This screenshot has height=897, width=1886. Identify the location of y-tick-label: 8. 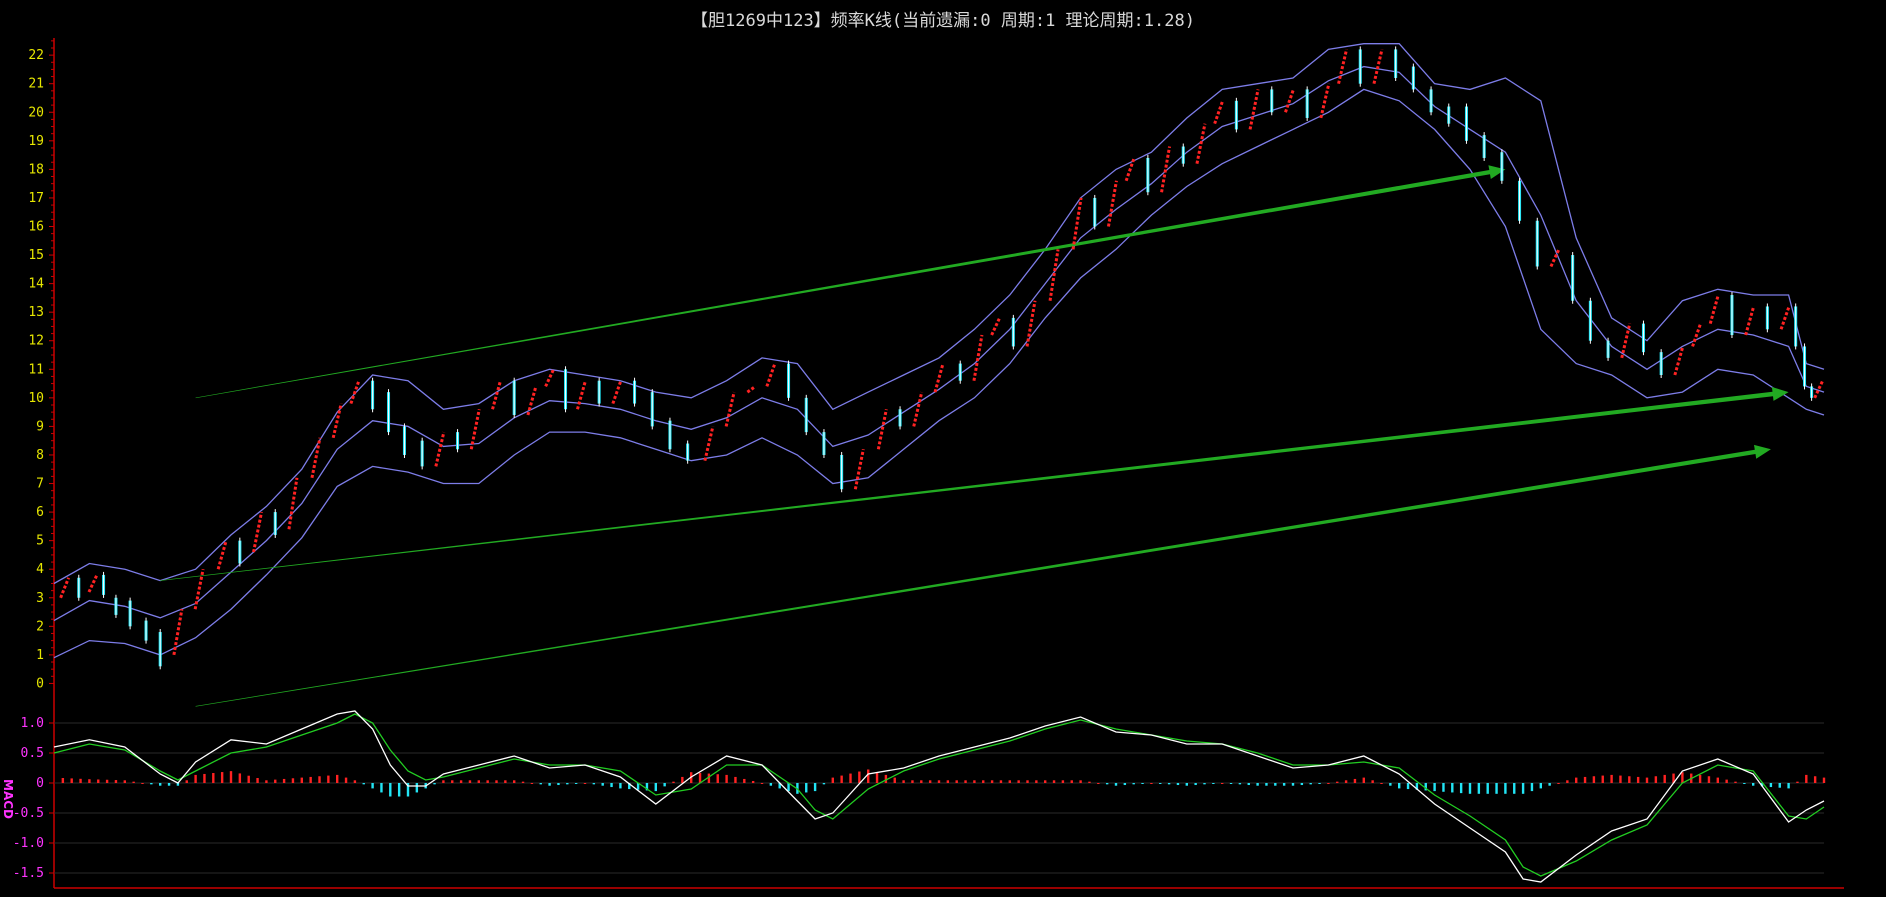
(40, 455).